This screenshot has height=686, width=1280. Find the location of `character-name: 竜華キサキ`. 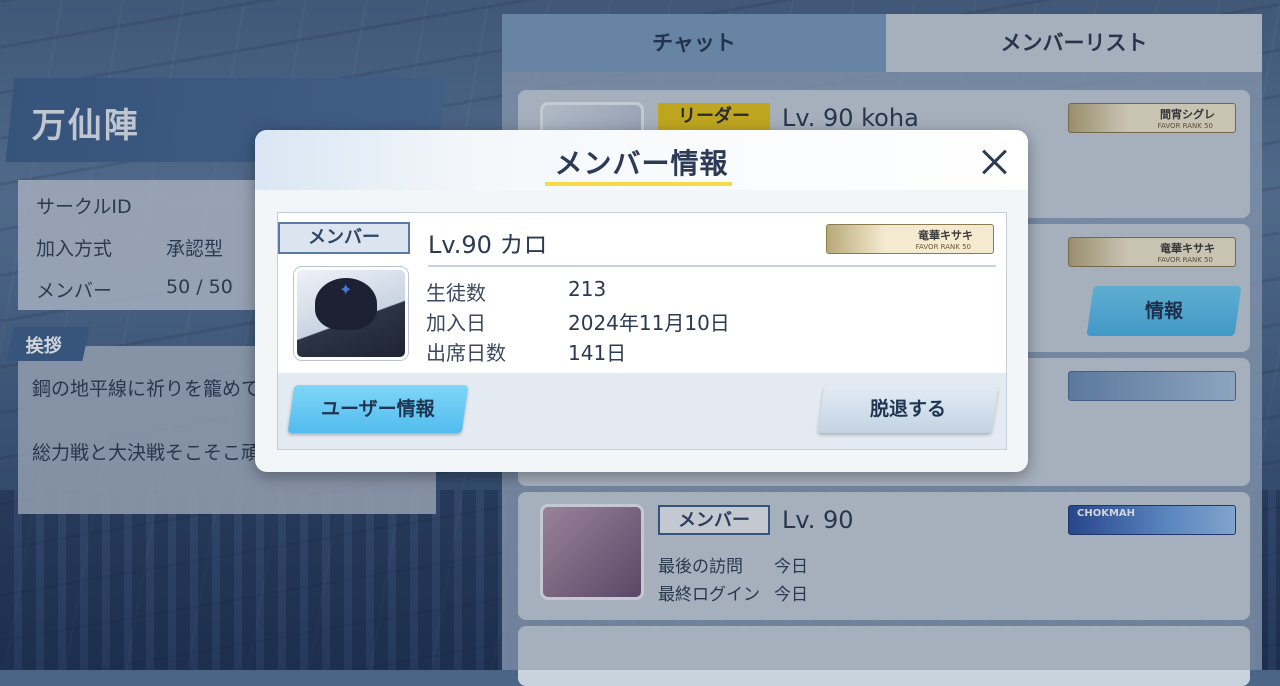

character-name: 竜華キサキ is located at coordinates (945, 235).